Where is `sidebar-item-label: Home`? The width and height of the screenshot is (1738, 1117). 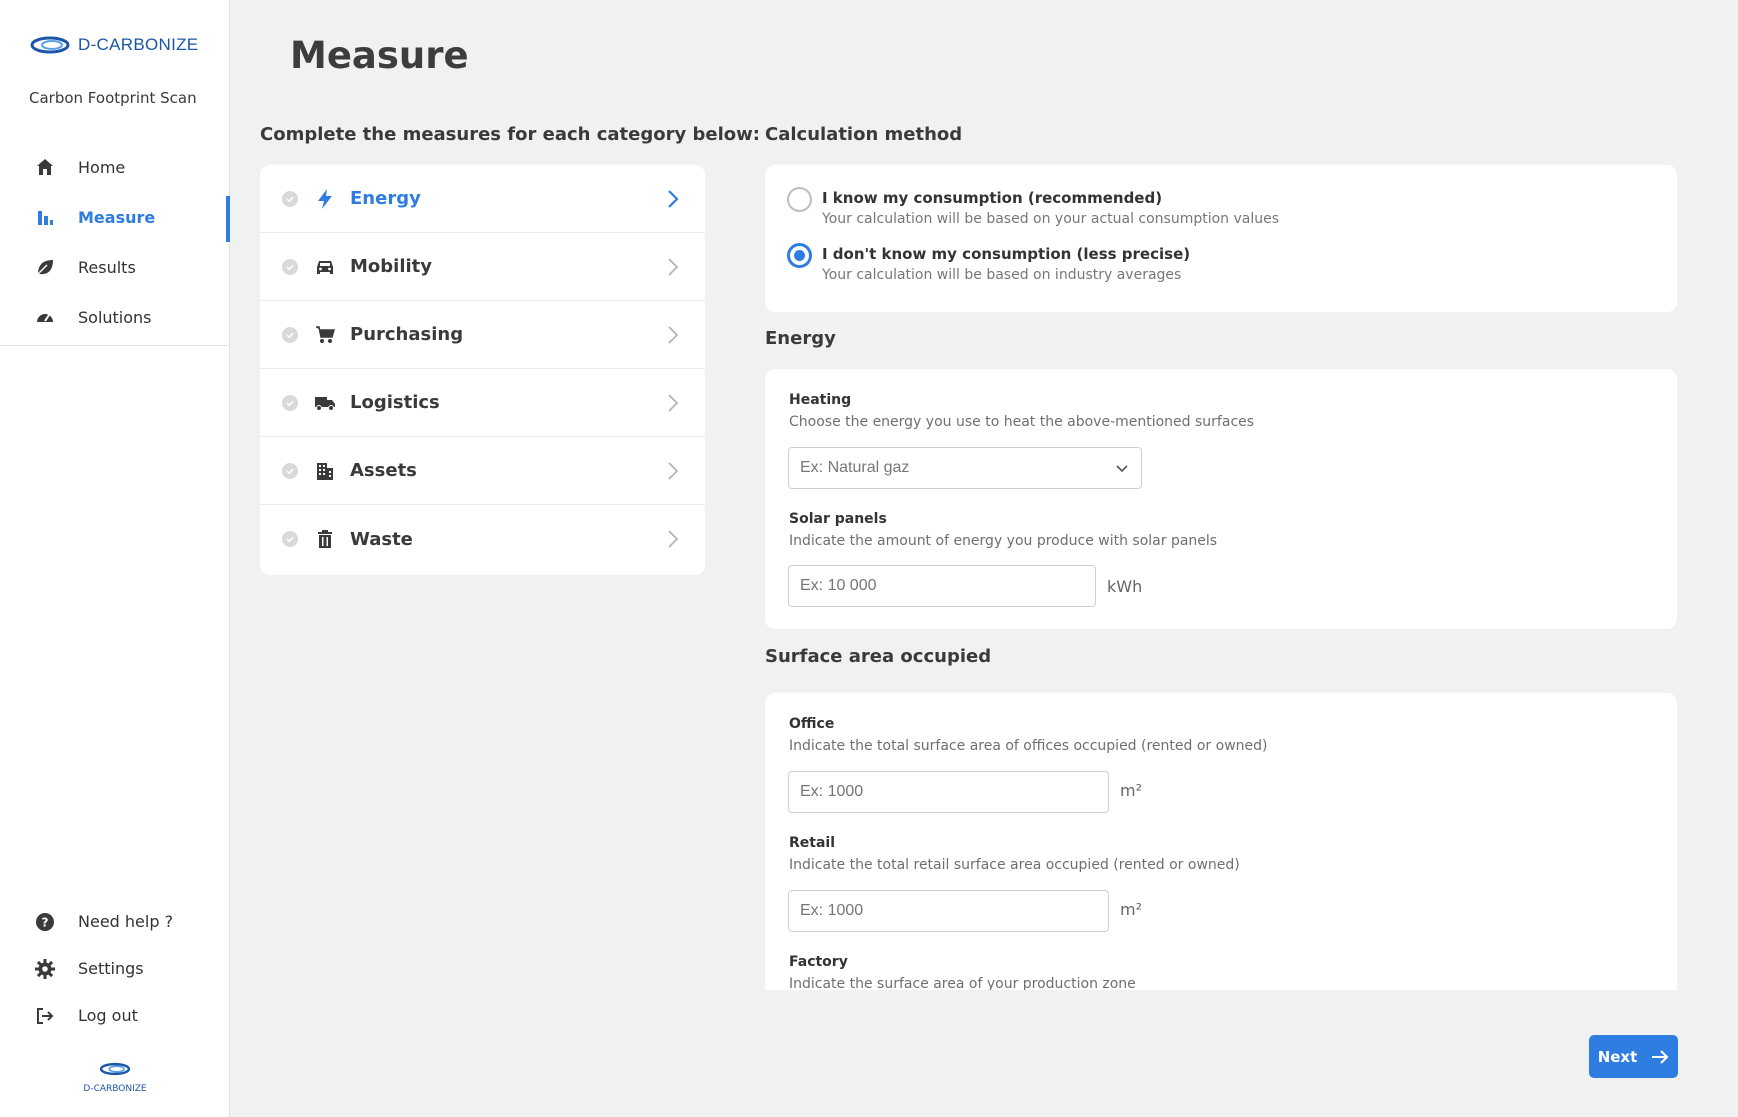 sidebar-item-label: Home is located at coordinates (102, 167).